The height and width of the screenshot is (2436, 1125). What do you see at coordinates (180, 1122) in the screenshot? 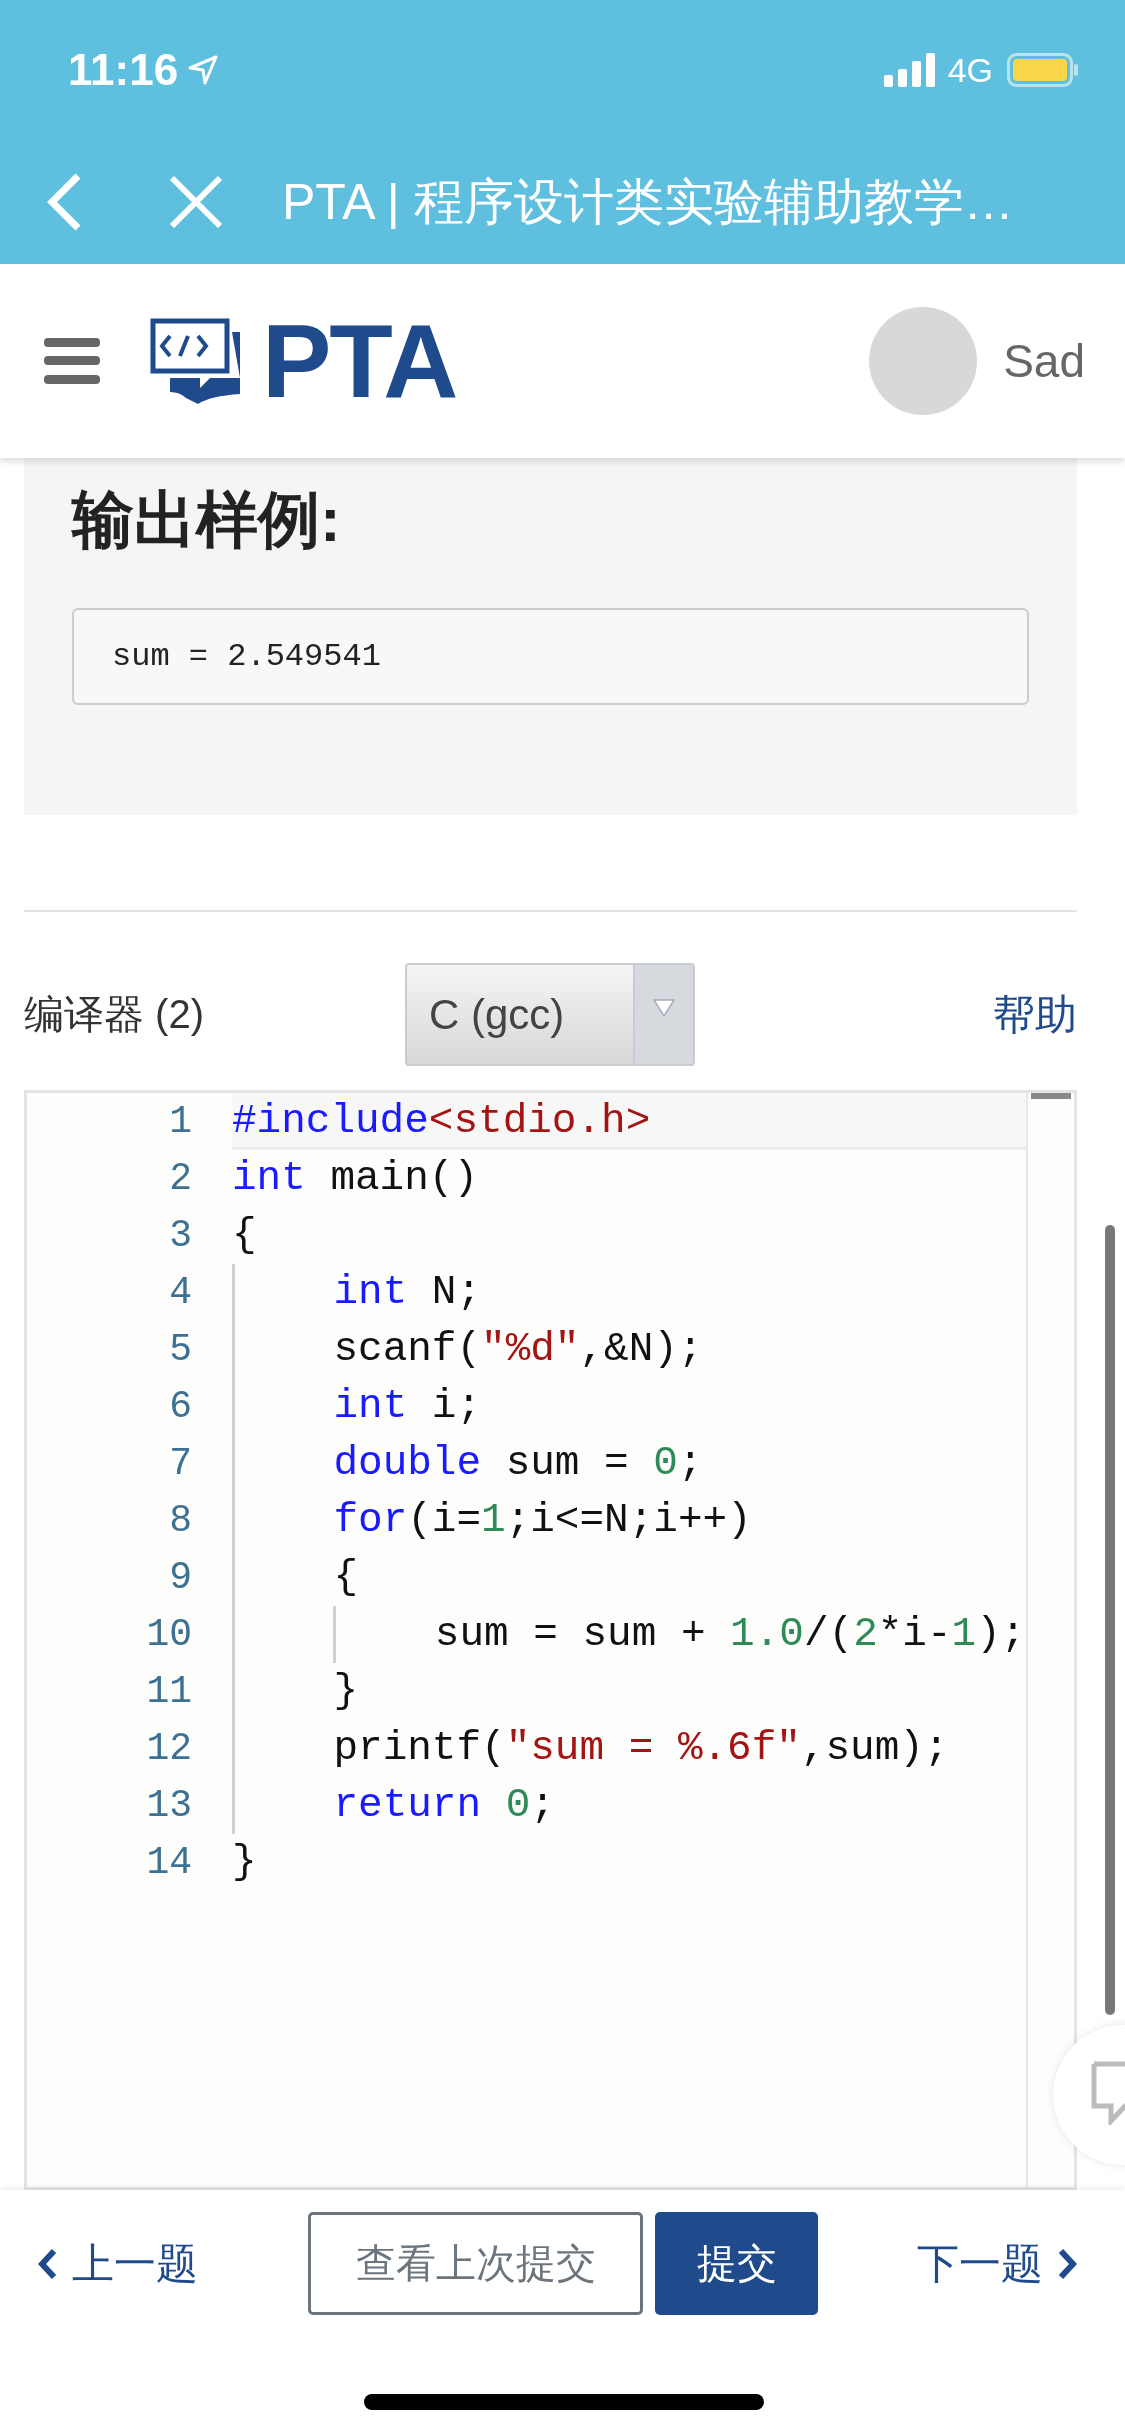
I see `line-number: 1` at bounding box center [180, 1122].